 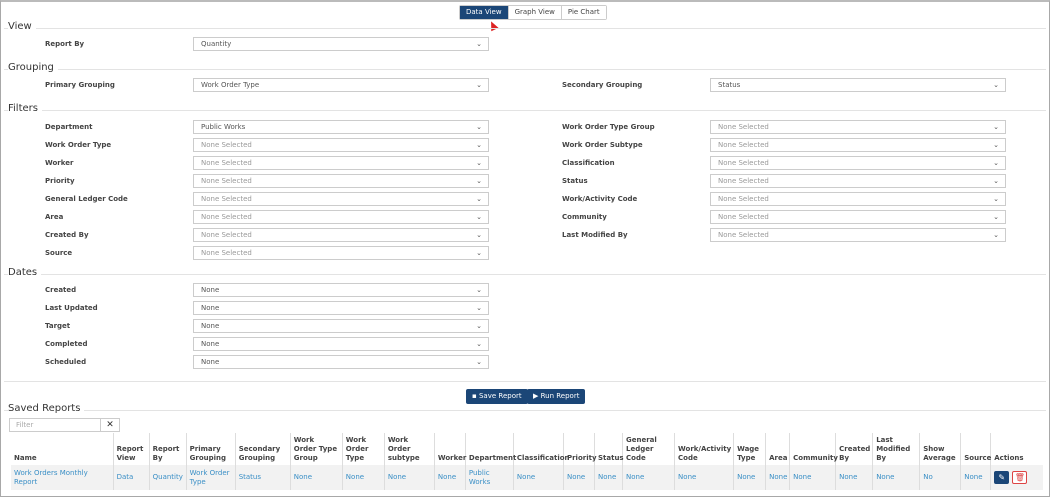 I want to click on community-select: None Selected ⌄, so click(x=858, y=217).